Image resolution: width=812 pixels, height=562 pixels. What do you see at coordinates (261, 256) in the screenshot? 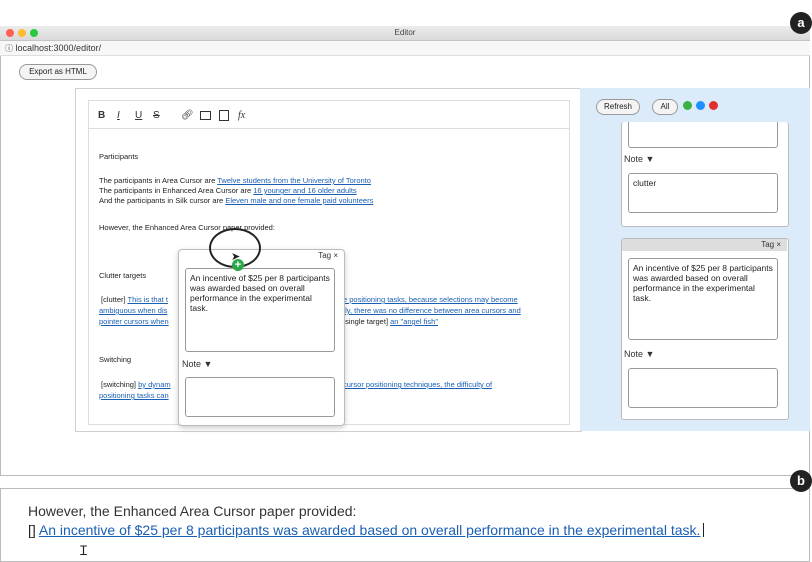
I see `popup-tag-close: Tag ×` at bounding box center [261, 256].